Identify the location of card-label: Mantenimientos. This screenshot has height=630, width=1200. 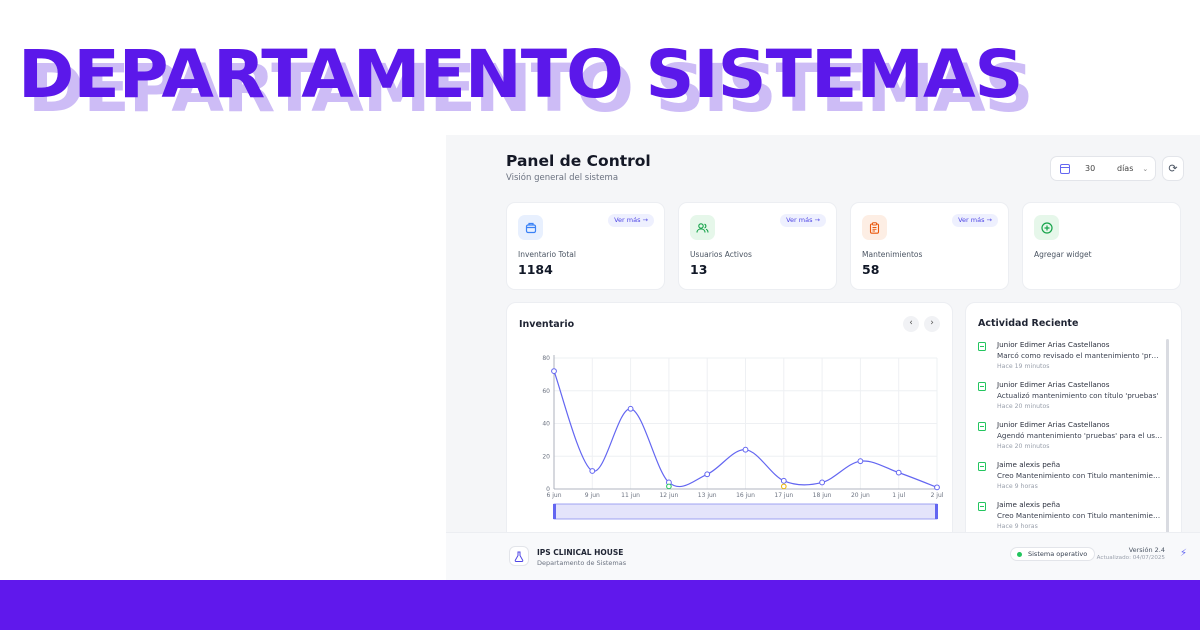
(892, 254).